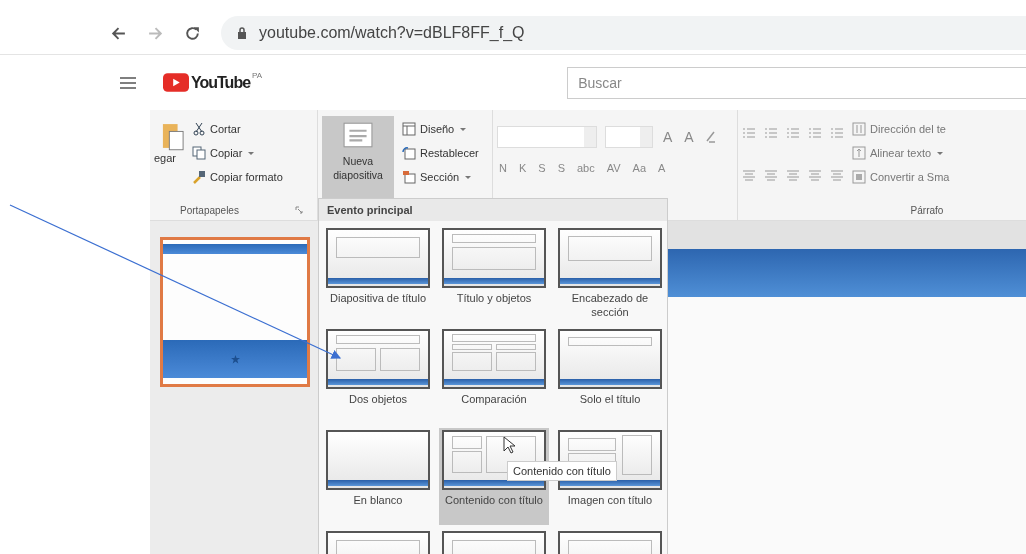 The image size is (1026, 554). Describe the element at coordinates (562, 471) in the screenshot. I see `tooltip: Contenido con título` at that location.